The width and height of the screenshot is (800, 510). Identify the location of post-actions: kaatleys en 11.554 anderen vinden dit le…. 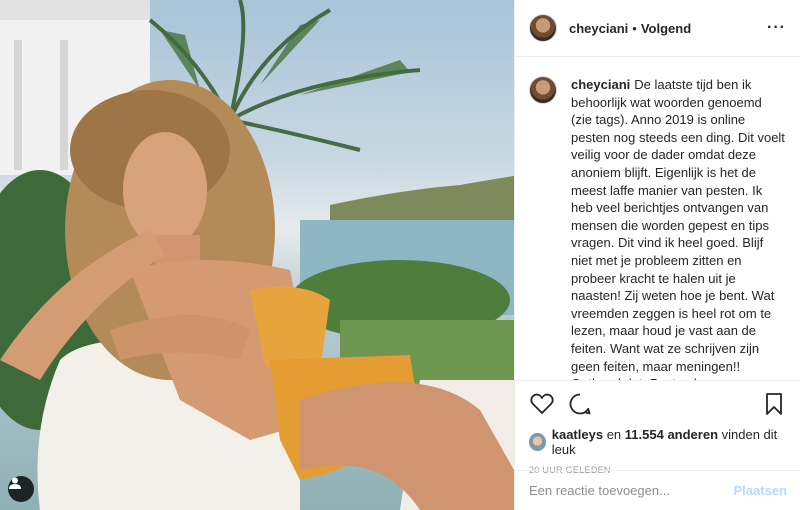
(657, 427).